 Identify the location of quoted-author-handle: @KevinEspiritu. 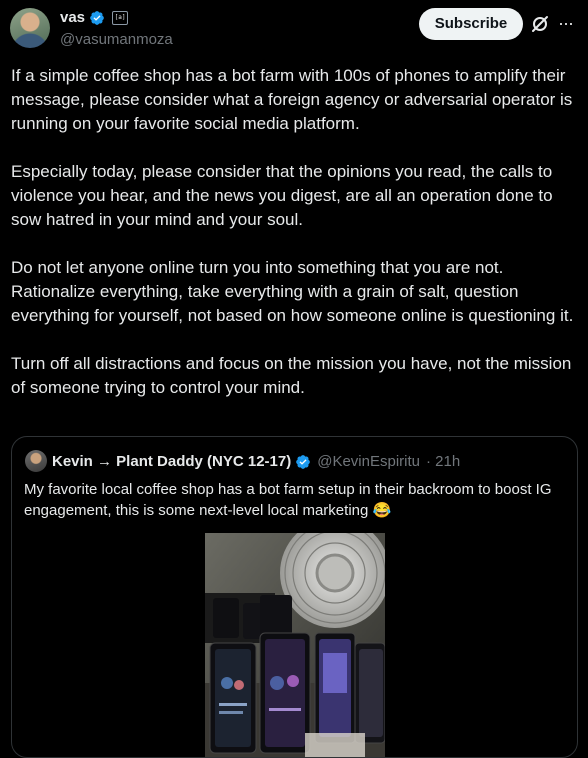
(368, 461).